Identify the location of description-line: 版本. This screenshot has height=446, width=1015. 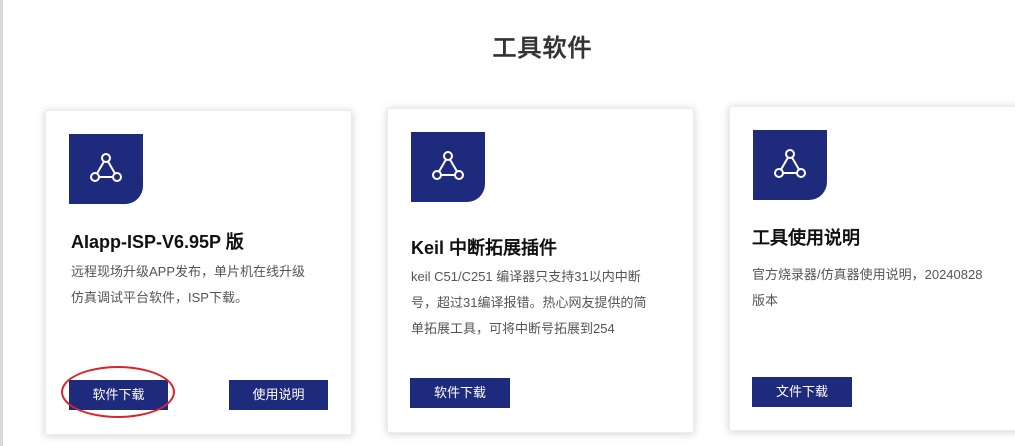
(765, 300).